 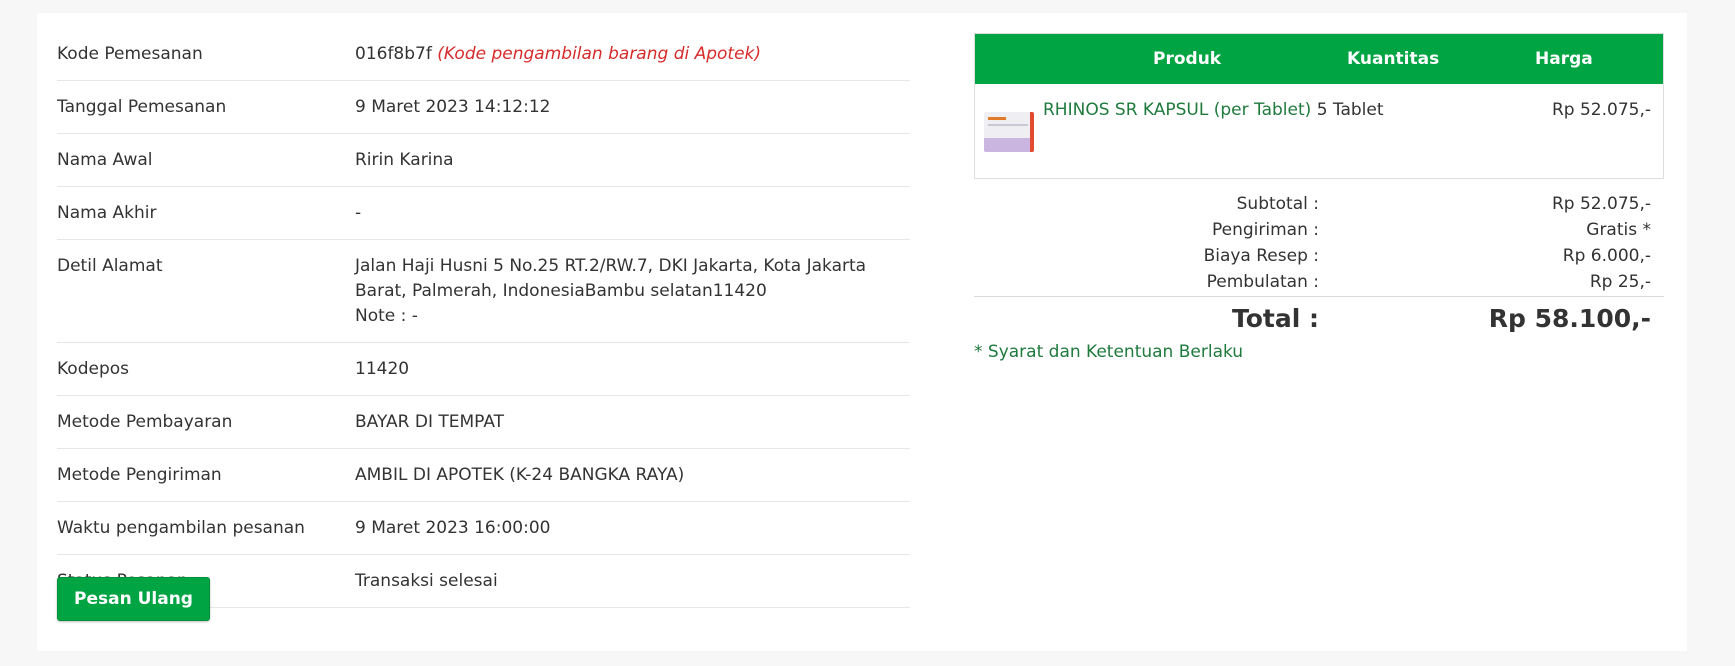 What do you see at coordinates (426, 581) in the screenshot?
I see `value-order-status: Transaksi selesai` at bounding box center [426, 581].